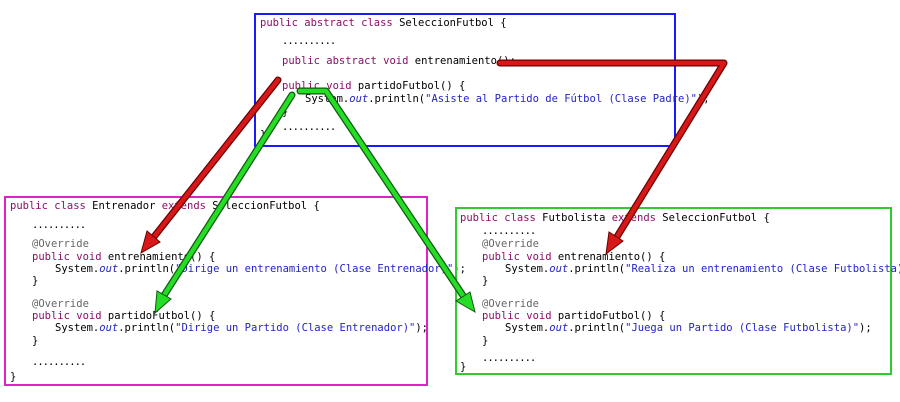 The height and width of the screenshot is (402, 900). Describe the element at coordinates (386, 200) in the screenshot. I see `override-arrow-futbolista` at that location.